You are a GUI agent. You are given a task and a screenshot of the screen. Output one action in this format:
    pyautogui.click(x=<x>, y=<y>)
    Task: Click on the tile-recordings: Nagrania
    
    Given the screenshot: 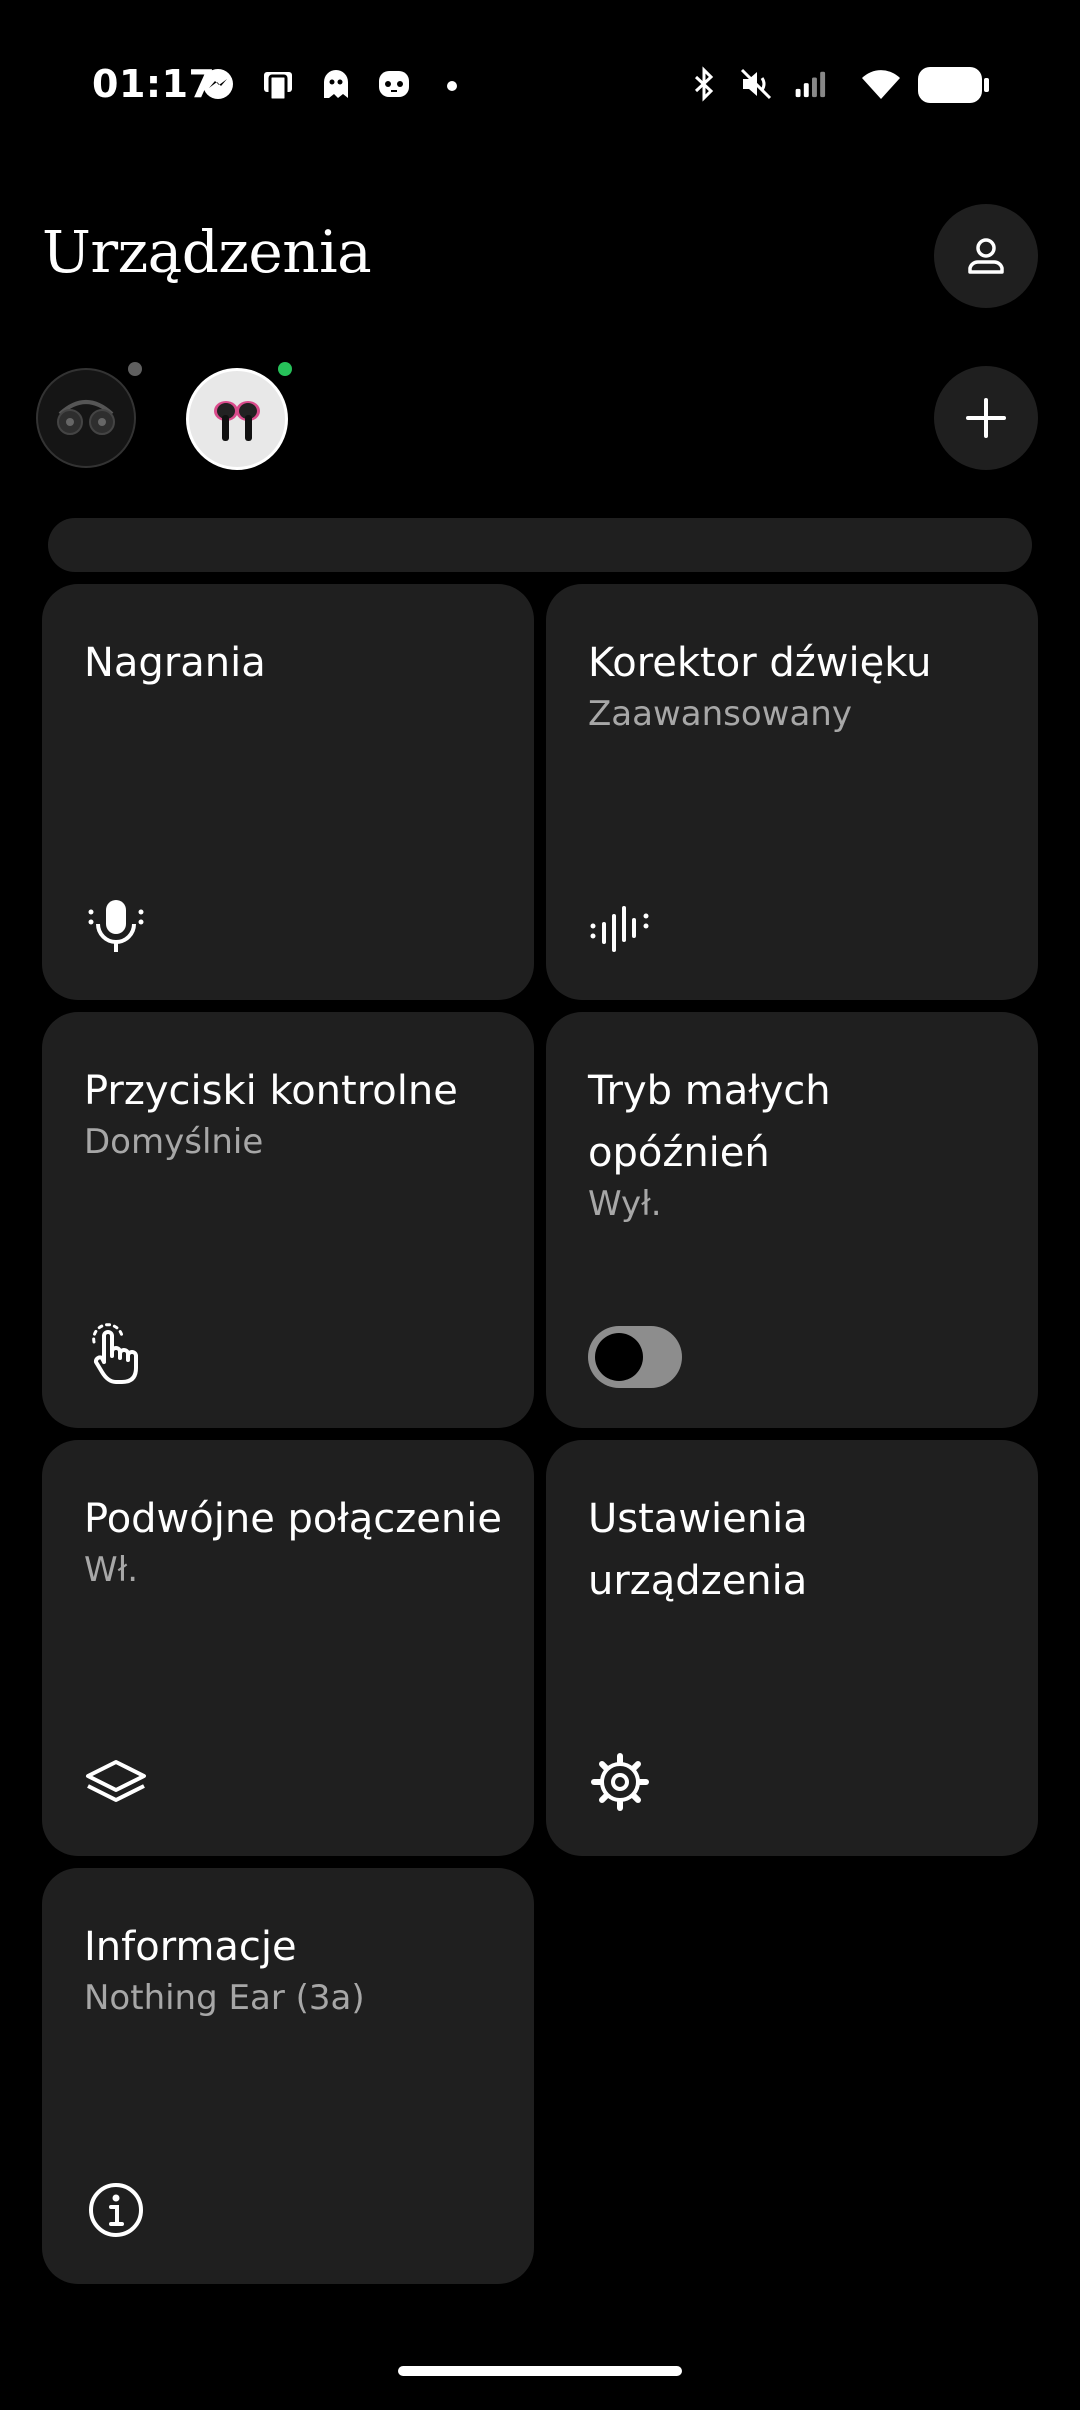 What is the action you would take?
    pyautogui.click(x=288, y=792)
    